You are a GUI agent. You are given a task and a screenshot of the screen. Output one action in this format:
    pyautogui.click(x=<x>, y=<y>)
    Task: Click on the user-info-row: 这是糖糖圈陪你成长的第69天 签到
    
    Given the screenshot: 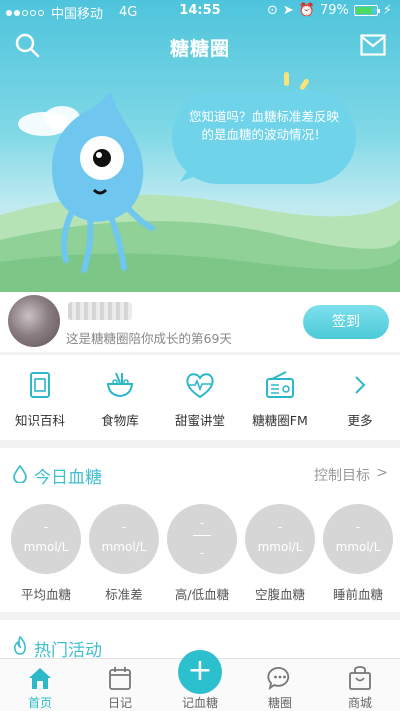 What is the action you would take?
    pyautogui.click(x=200, y=322)
    